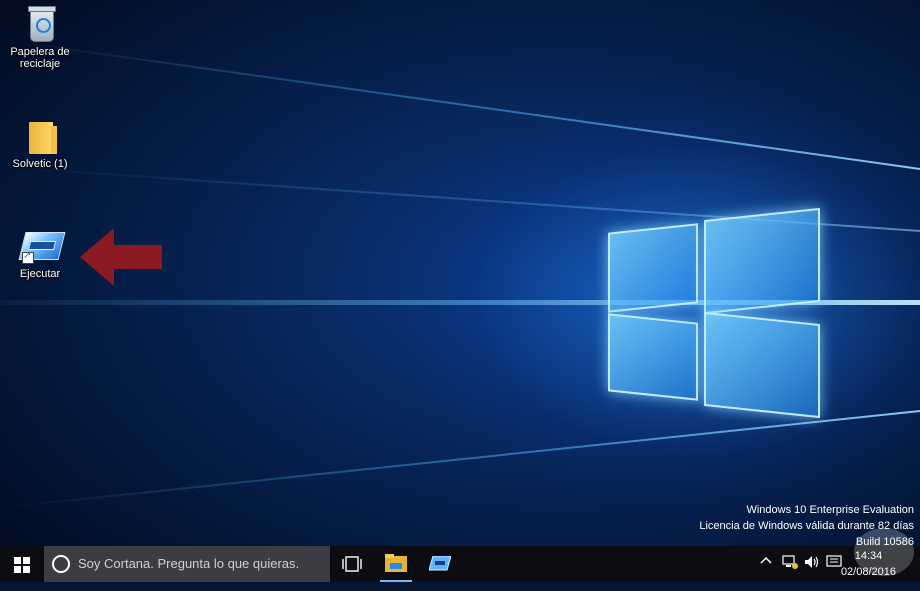 This screenshot has height=591, width=920. Describe the element at coordinates (812, 573) in the screenshot. I see `volume-icon` at that location.